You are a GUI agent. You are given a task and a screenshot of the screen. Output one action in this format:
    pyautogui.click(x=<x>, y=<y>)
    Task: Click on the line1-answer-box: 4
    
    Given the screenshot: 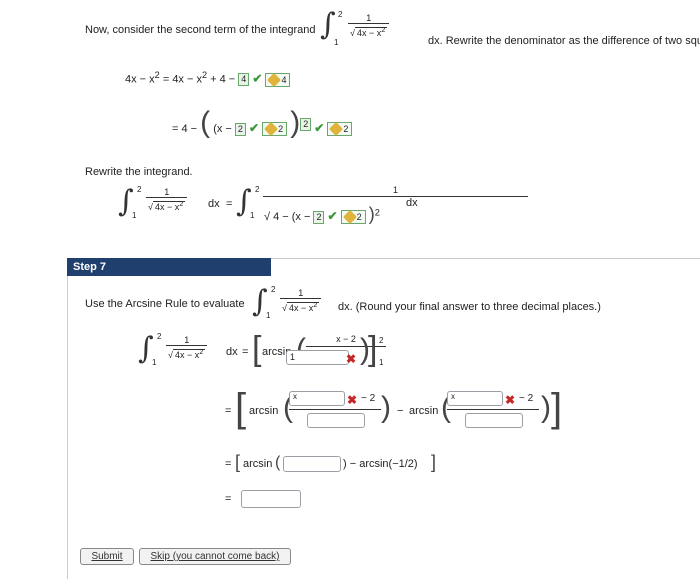 What is the action you would take?
    pyautogui.click(x=244, y=80)
    